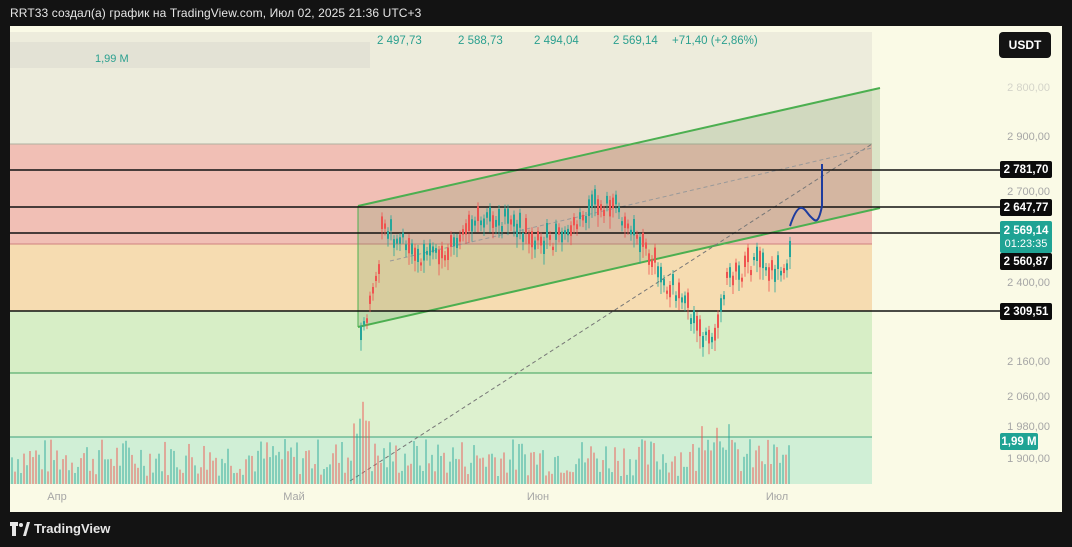  What do you see at coordinates (1026, 311) in the screenshot?
I see `level-badge-2309: 2 309,51` at bounding box center [1026, 311].